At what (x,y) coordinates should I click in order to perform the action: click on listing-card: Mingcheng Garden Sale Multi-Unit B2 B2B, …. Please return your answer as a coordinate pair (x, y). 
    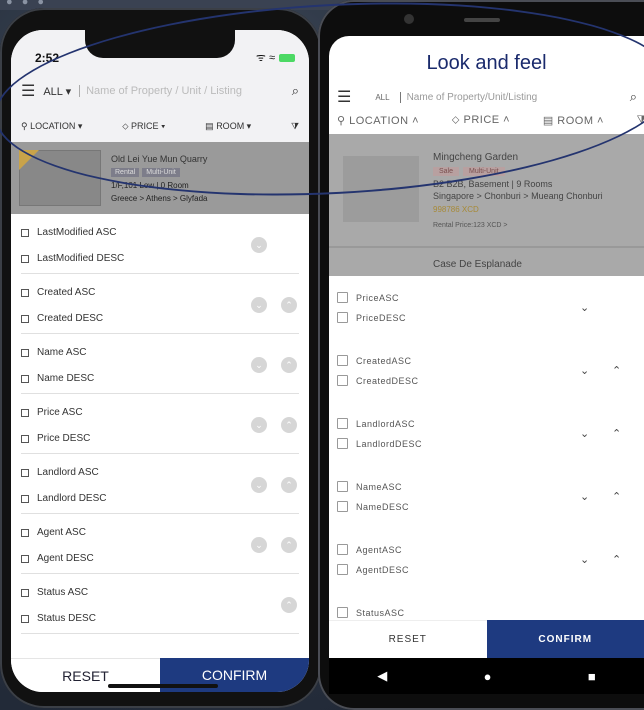
    Looking at the image, I should click on (486, 205).